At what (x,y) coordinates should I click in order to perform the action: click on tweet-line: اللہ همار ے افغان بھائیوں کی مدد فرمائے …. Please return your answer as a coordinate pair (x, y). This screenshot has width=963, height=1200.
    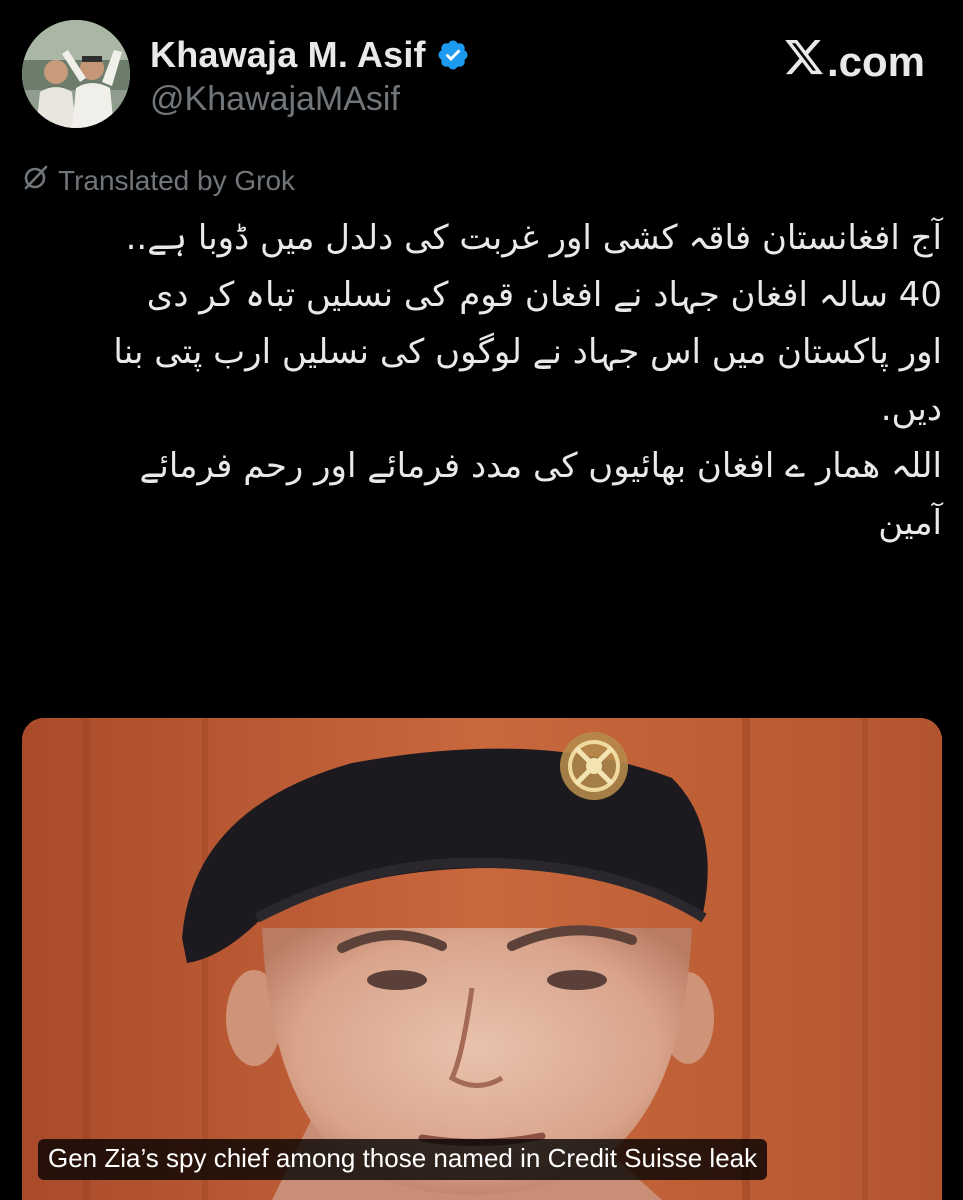
    Looking at the image, I should click on (540, 466).